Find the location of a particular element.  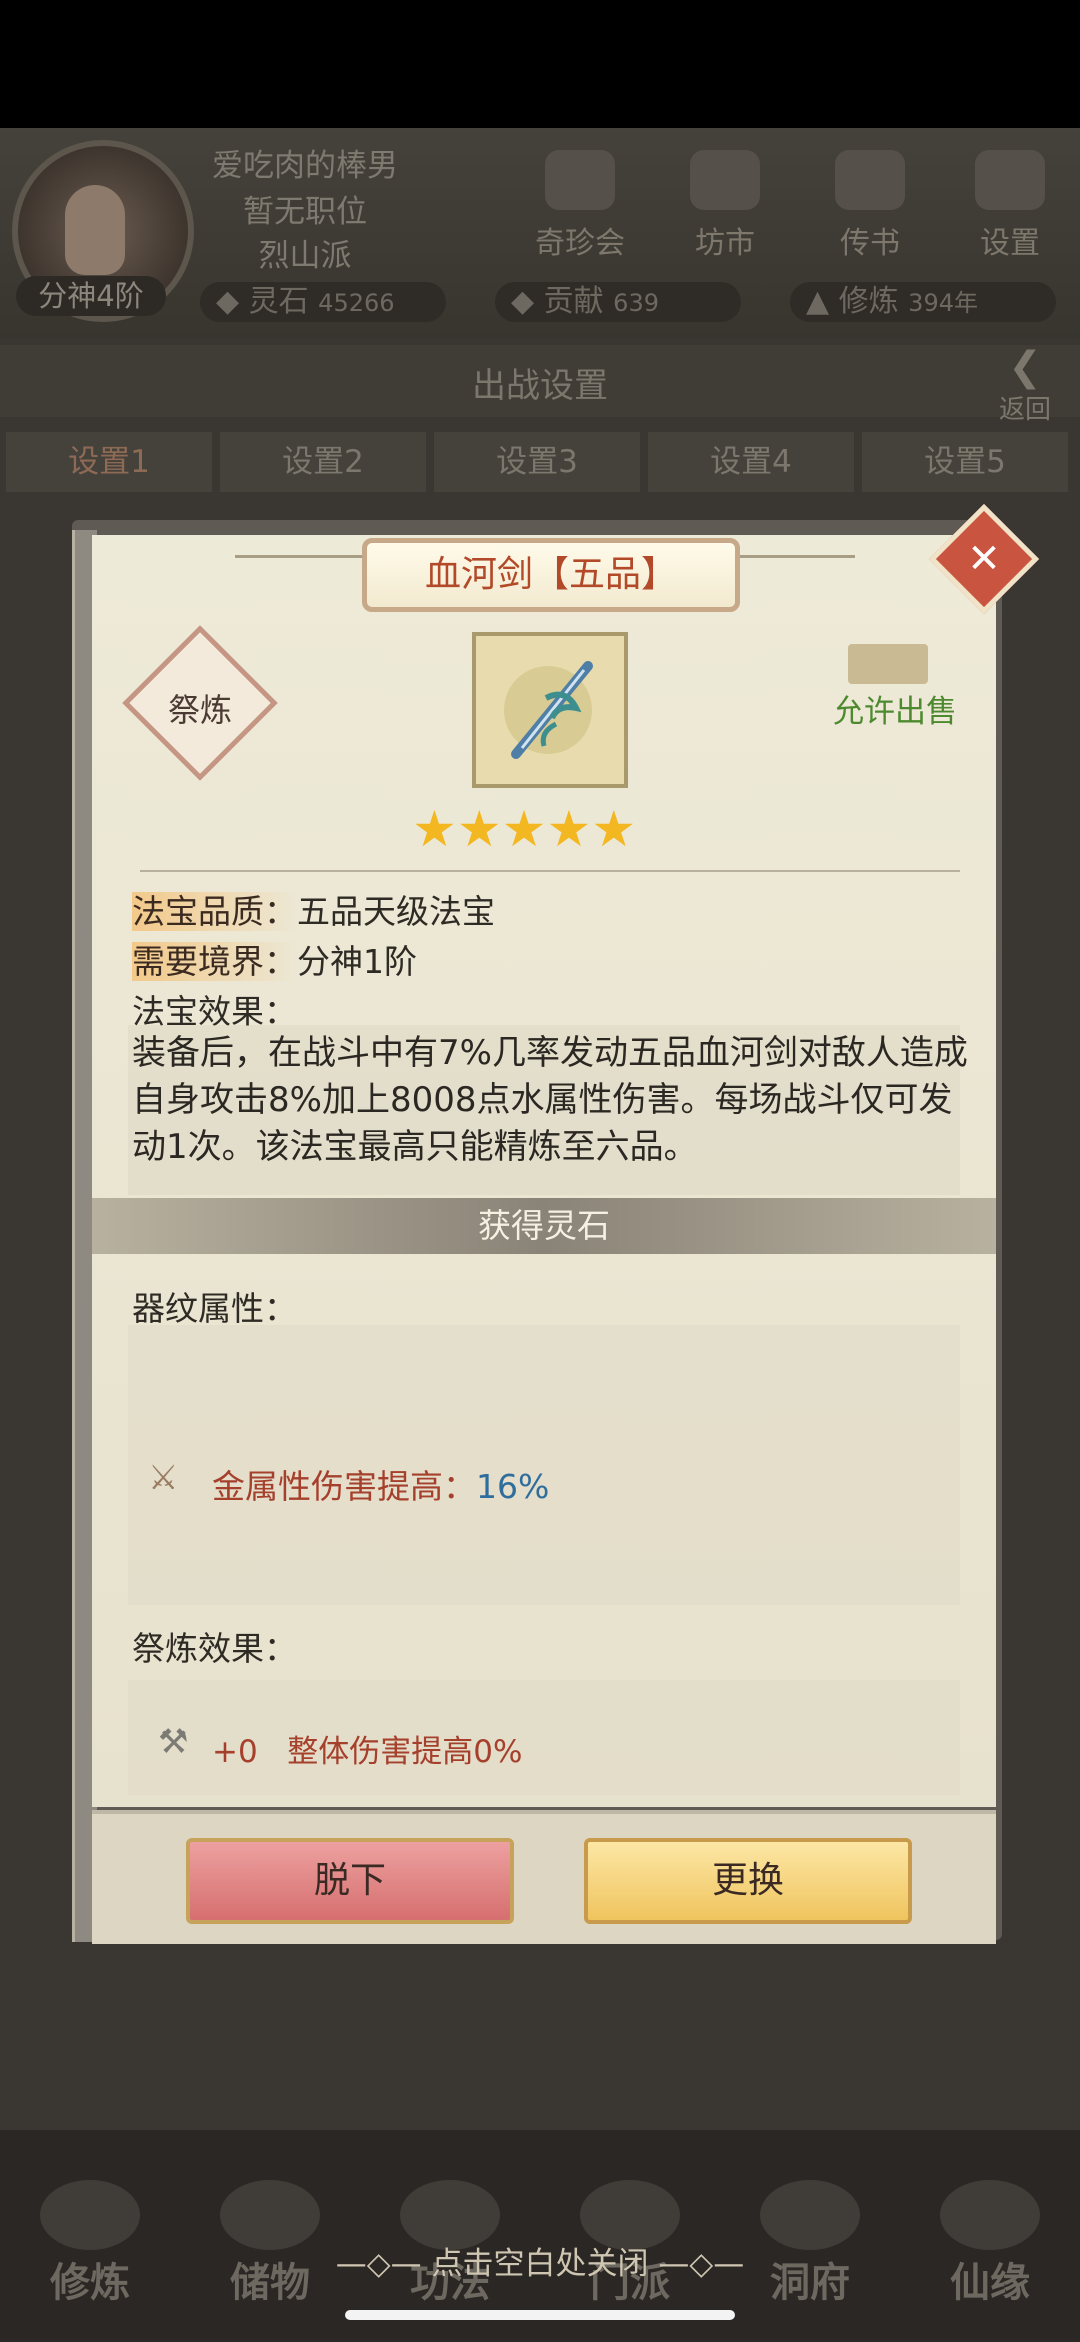

letter-icon is located at coordinates (870, 180).